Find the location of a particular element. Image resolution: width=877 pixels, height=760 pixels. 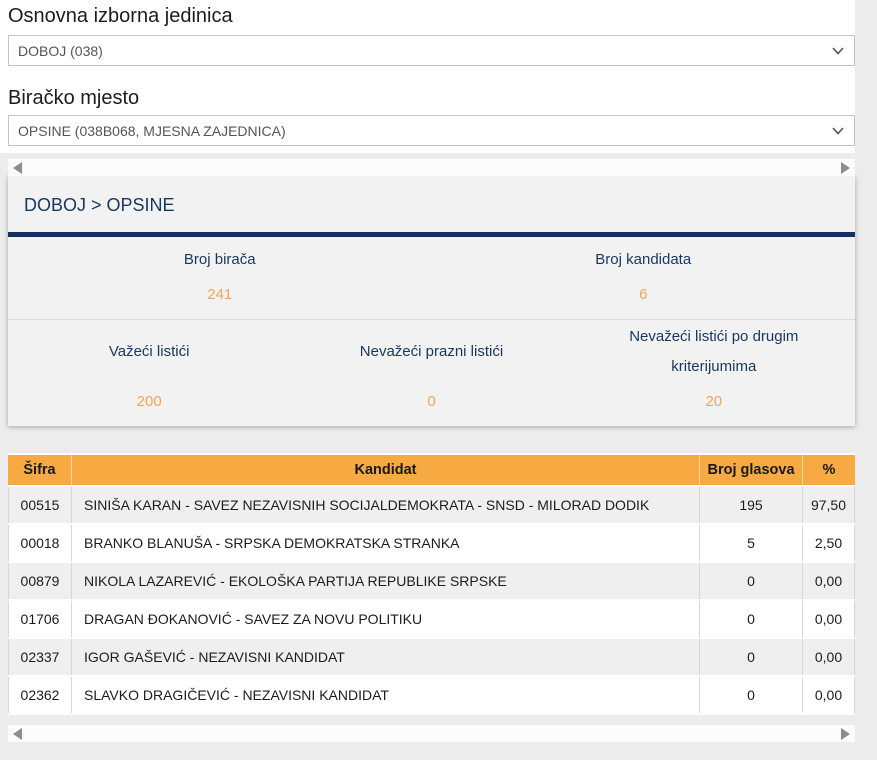

cell-sifra: 01706 is located at coordinates (40, 619).